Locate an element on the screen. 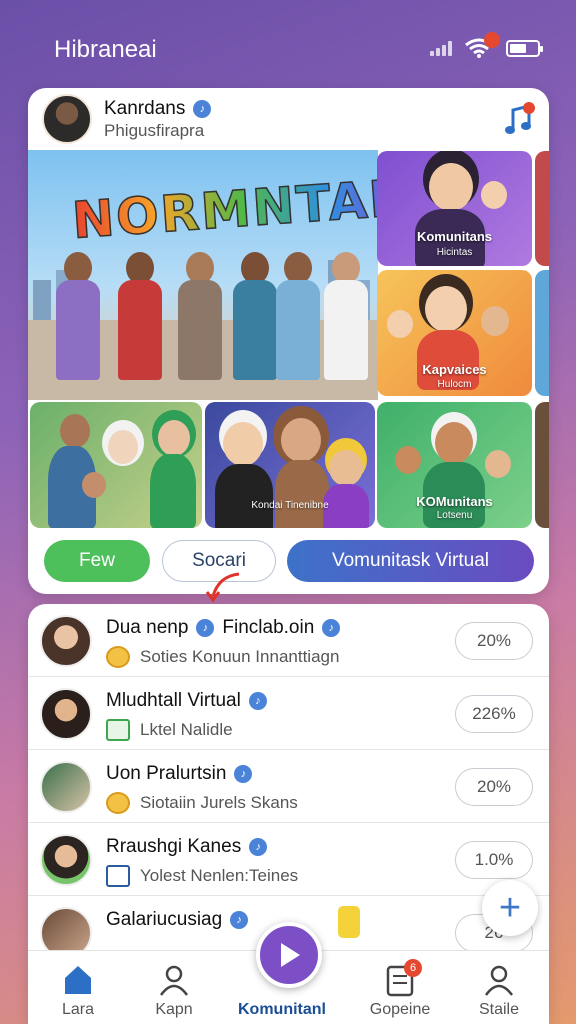 Image resolution: width=576 pixels, height=1024 pixels. percent-badge: 1.0% is located at coordinates (494, 860).